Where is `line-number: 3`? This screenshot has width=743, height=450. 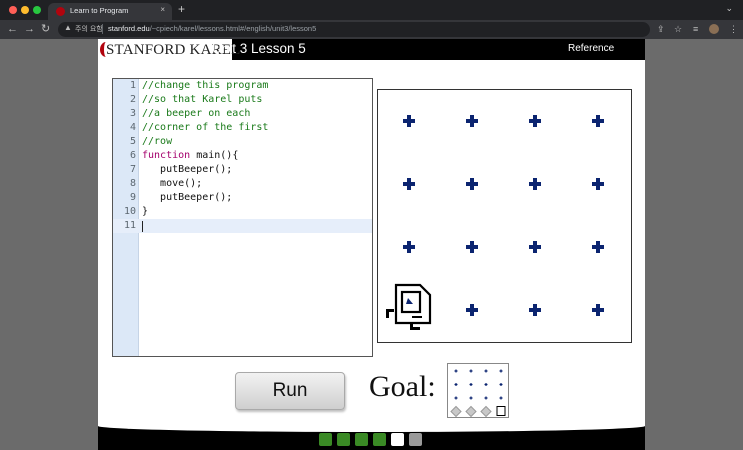
line-number: 3 is located at coordinates (132, 113).